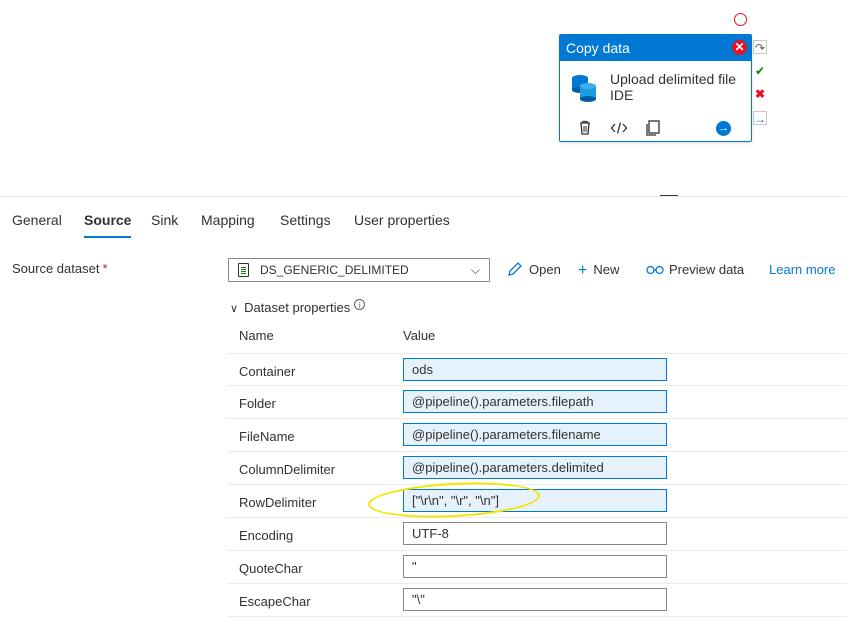  I want to click on source-dataset-dropdown: DS_GENERIC_DELIMITED ⌵, so click(359, 270).